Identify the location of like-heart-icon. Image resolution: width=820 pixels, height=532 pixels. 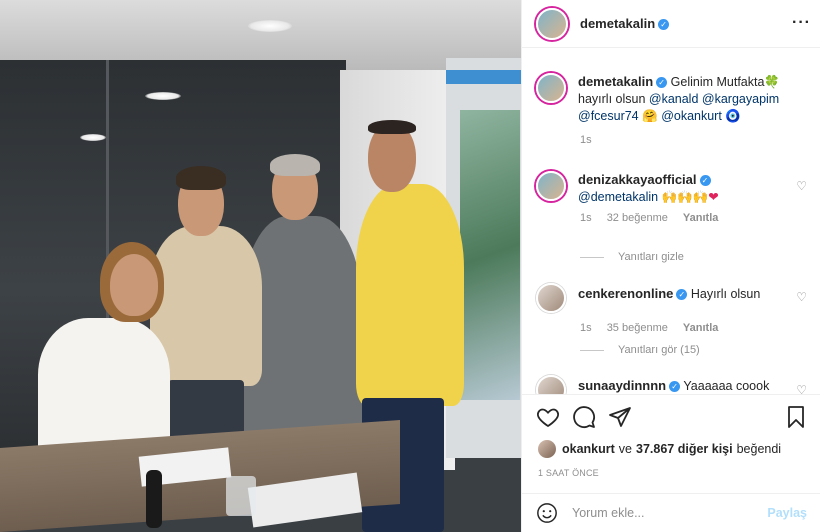
(548, 417).